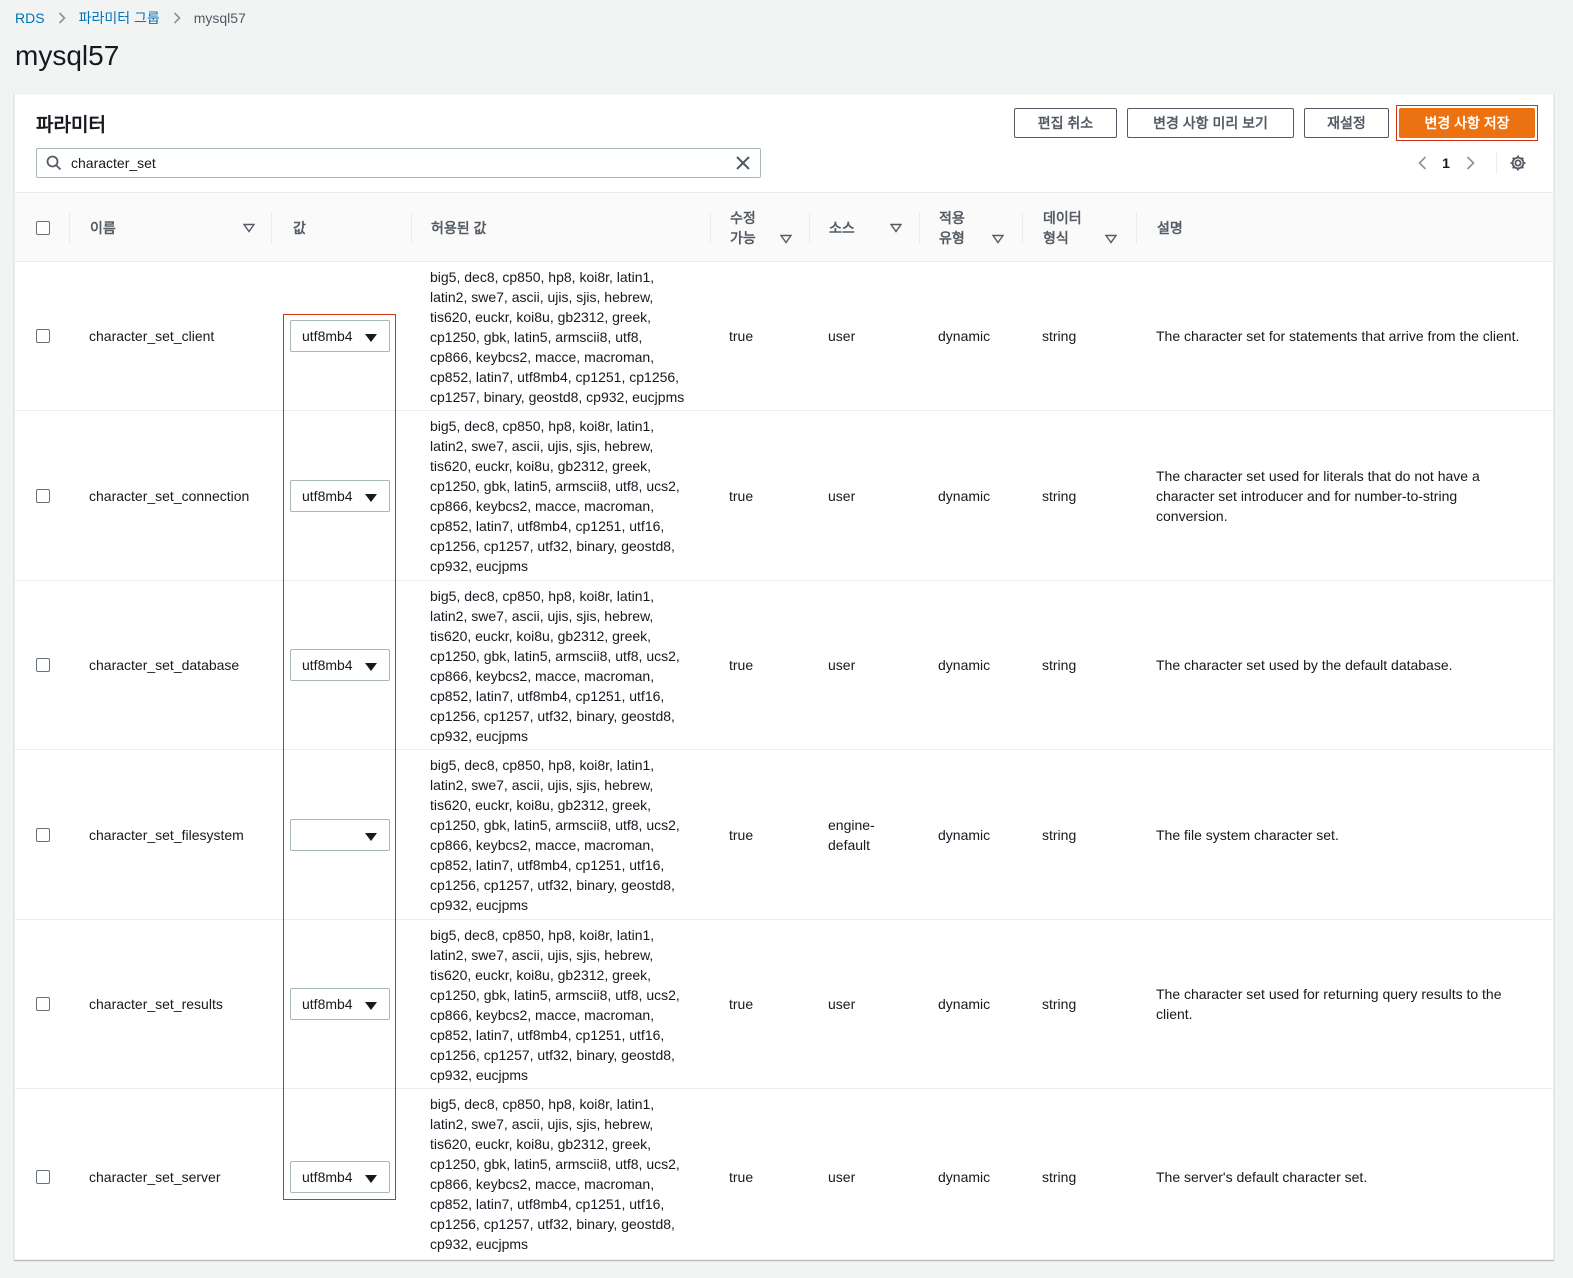 The image size is (1573, 1278). Describe the element at coordinates (1210, 123) in the screenshot. I see `preview-changes-button: 변경 사항 미리 보기` at that location.